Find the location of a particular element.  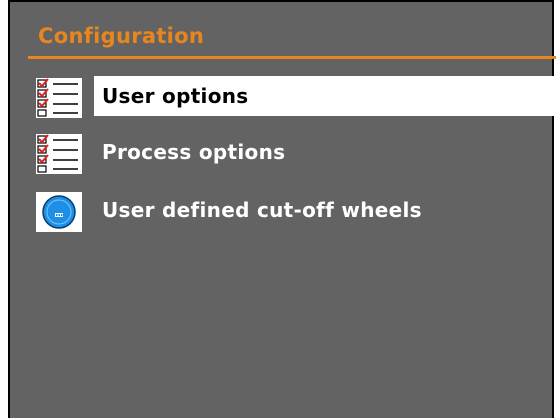

title-divider is located at coordinates (292, 57).